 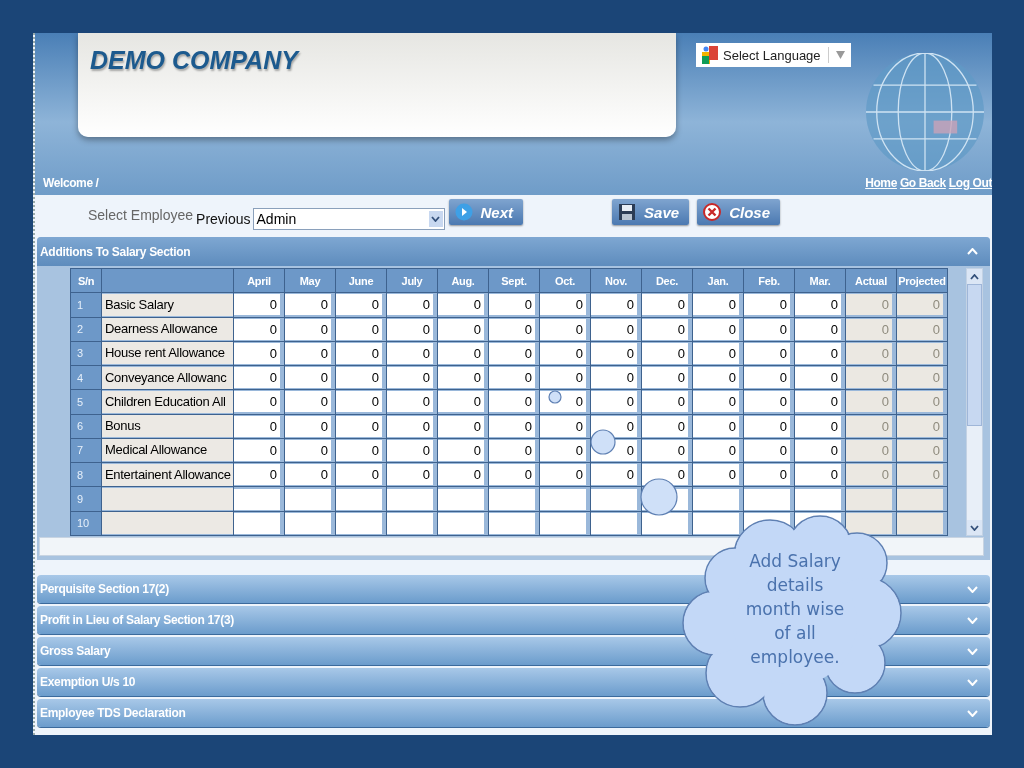 I want to click on item-name: Basic Salary, so click(x=167, y=304).